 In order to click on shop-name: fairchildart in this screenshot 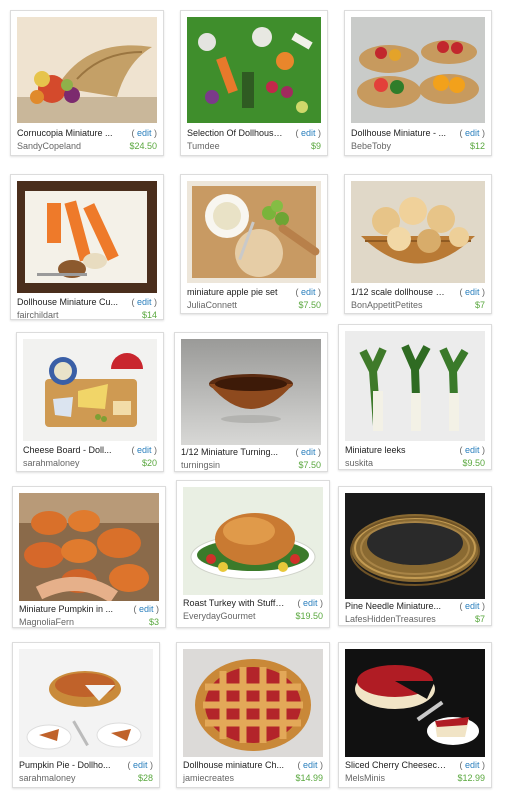, I will do `click(38, 315)`.